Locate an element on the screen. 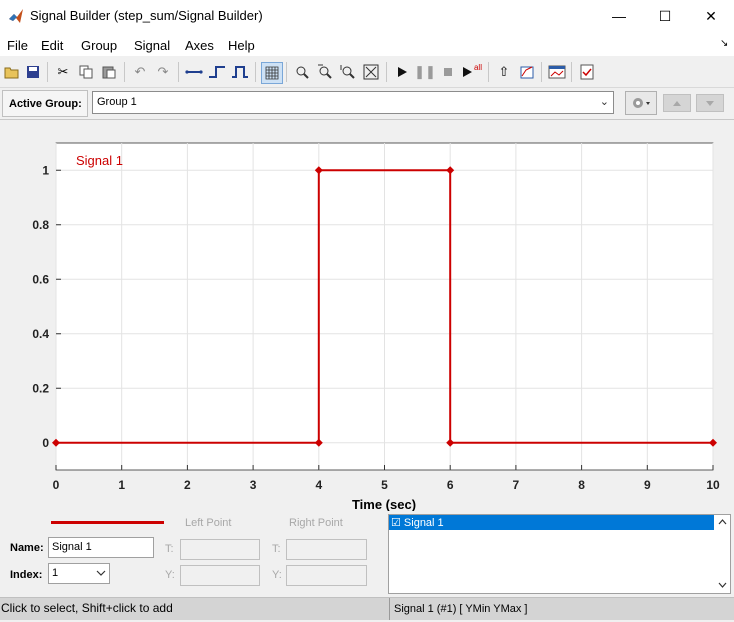 Image resolution: width=734 pixels, height=622 pixels. go-to-block-icon: ⇧ is located at coordinates (504, 72).